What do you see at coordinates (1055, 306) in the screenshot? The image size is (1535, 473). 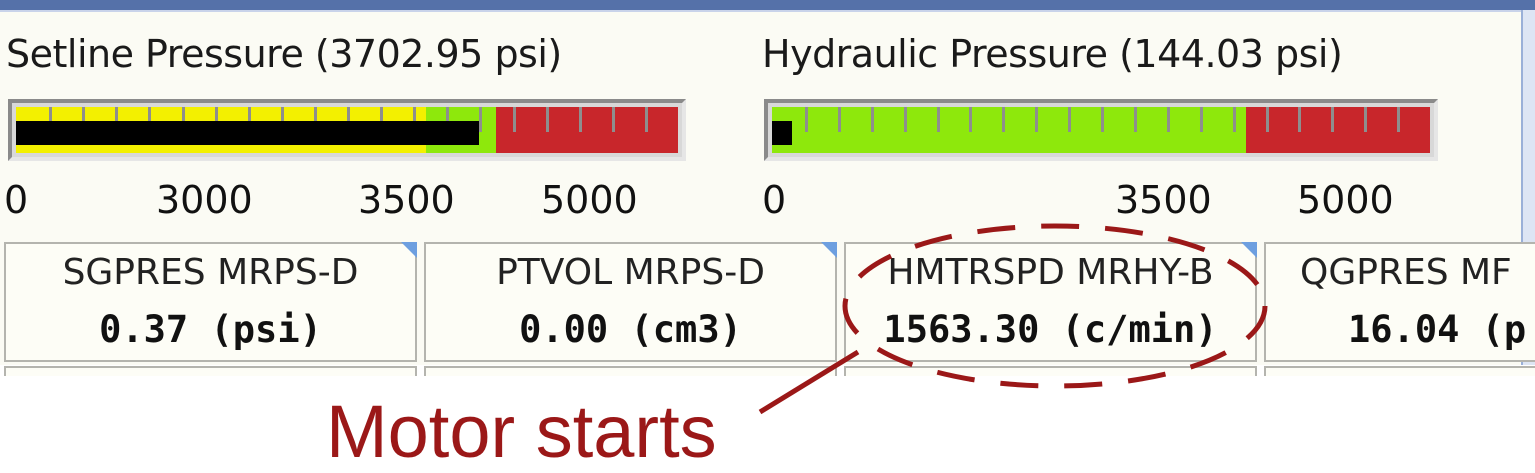 I see `highlight-dashed-ellipse` at bounding box center [1055, 306].